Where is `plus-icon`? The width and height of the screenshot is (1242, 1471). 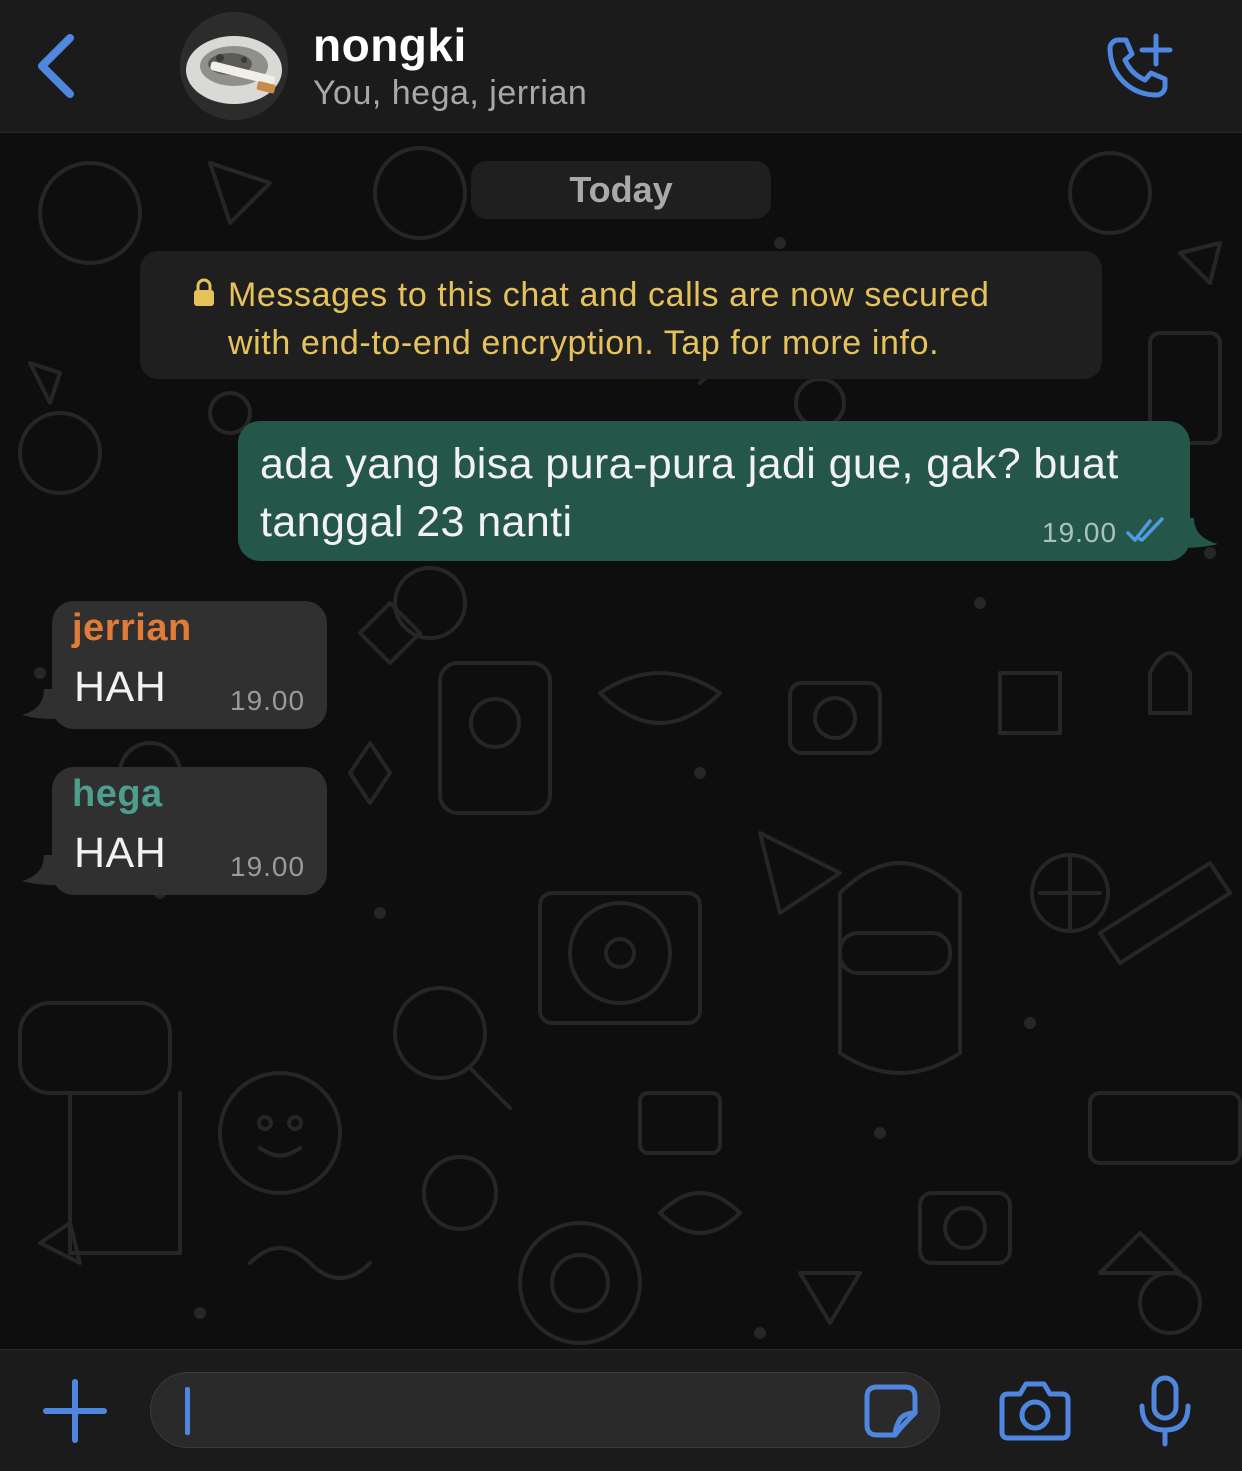
plus-icon is located at coordinates (75, 1411).